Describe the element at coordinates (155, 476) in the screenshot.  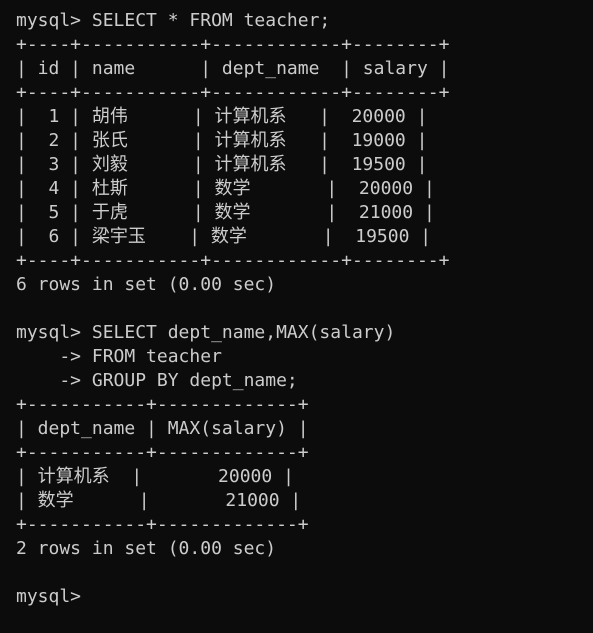
I see `table-row: | 计算机系 | 20000 |` at that location.